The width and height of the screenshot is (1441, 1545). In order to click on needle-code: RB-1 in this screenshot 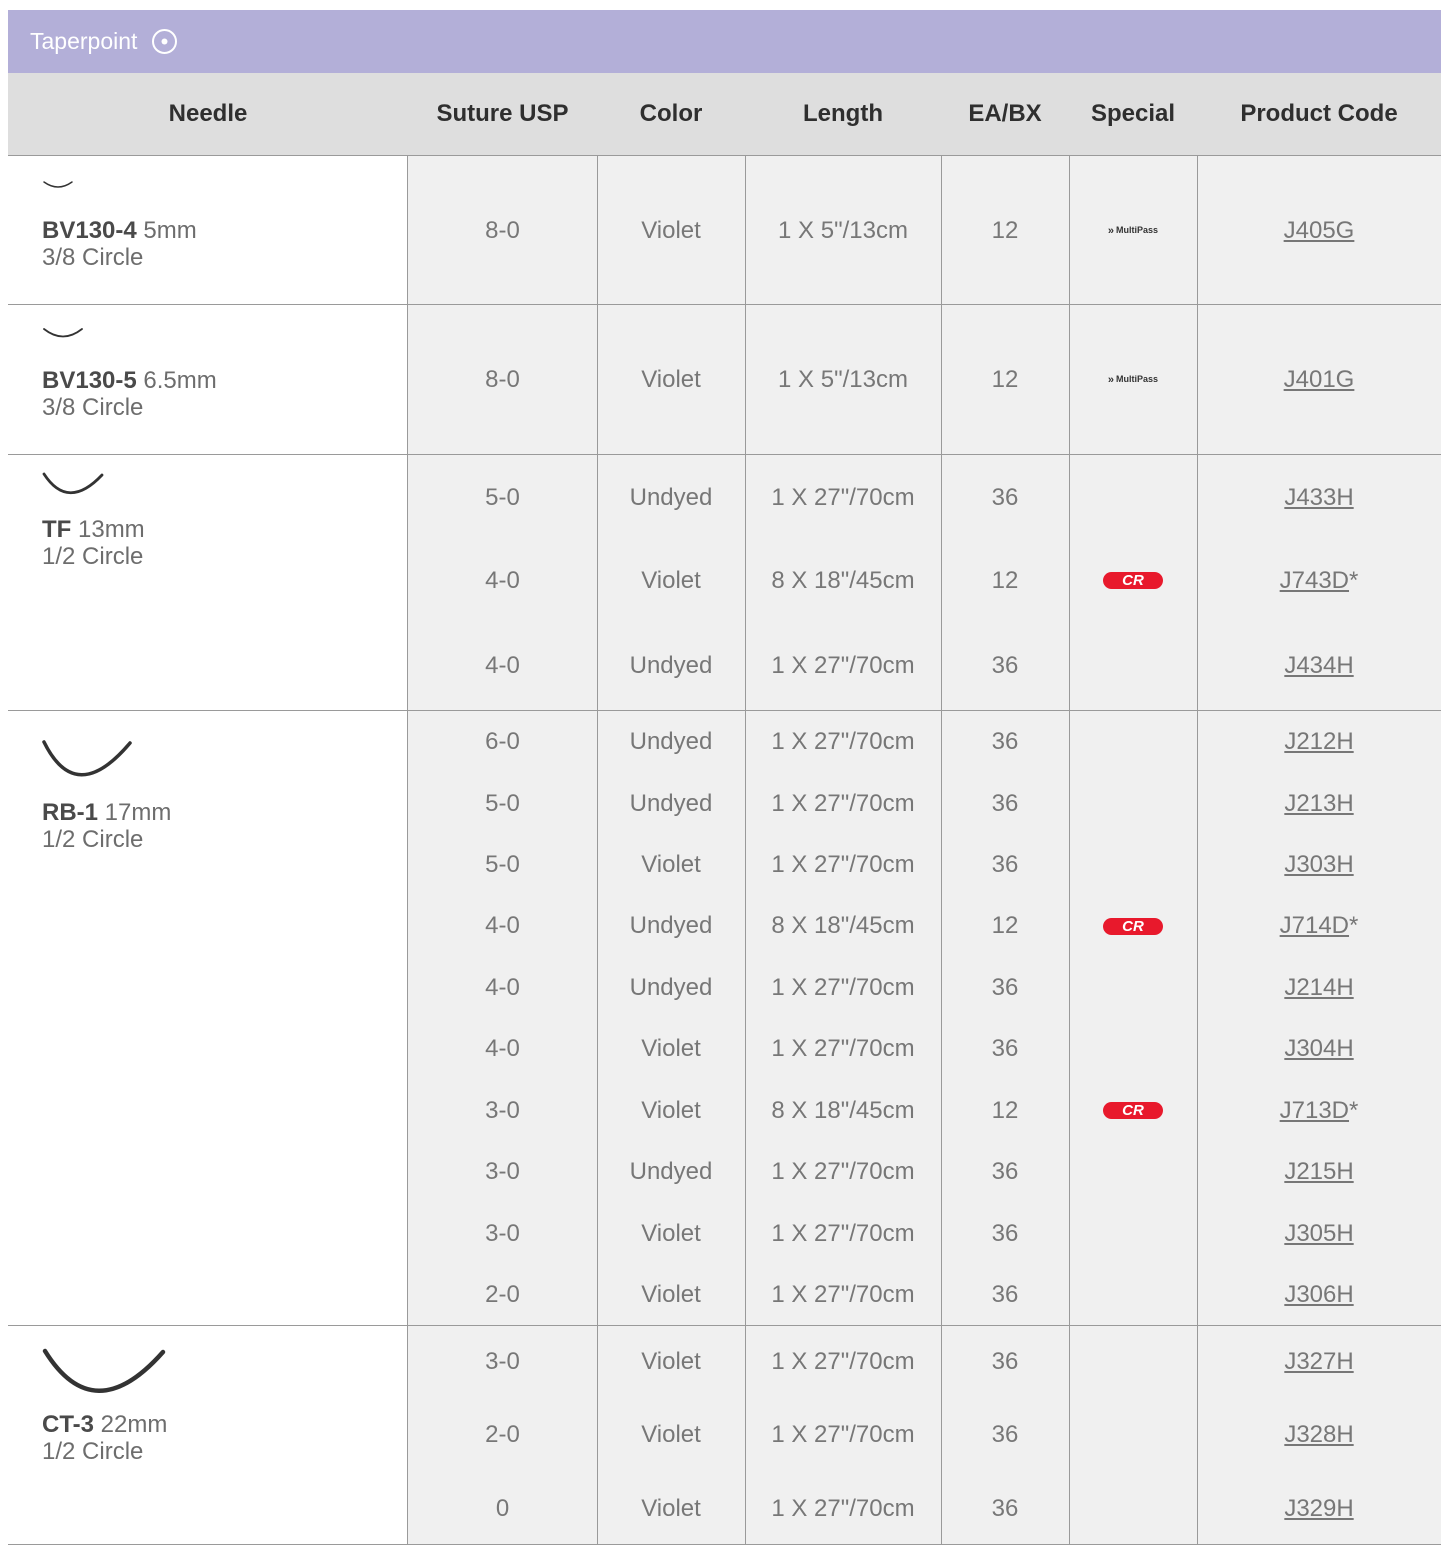, I will do `click(70, 812)`.